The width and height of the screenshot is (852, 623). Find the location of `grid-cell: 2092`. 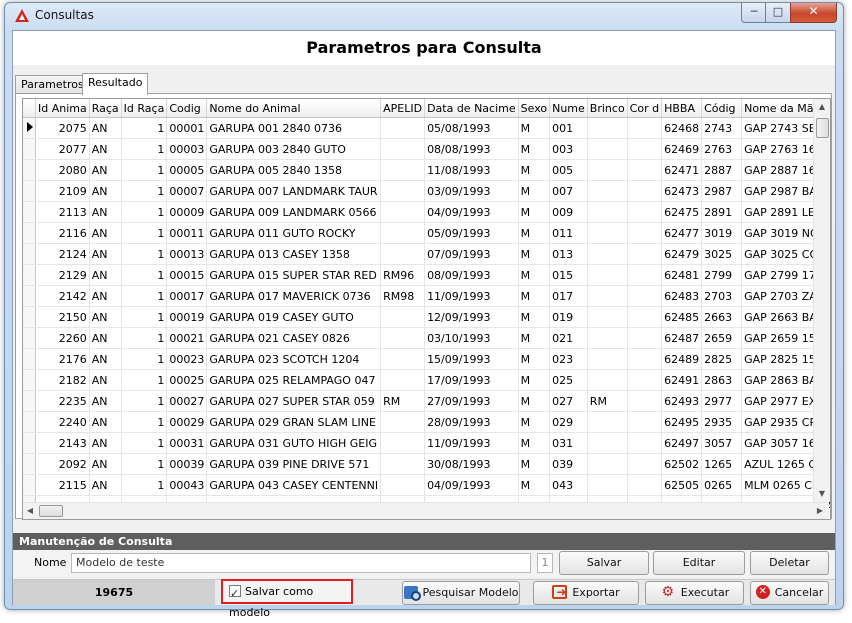

grid-cell: 2092 is located at coordinates (62, 464).